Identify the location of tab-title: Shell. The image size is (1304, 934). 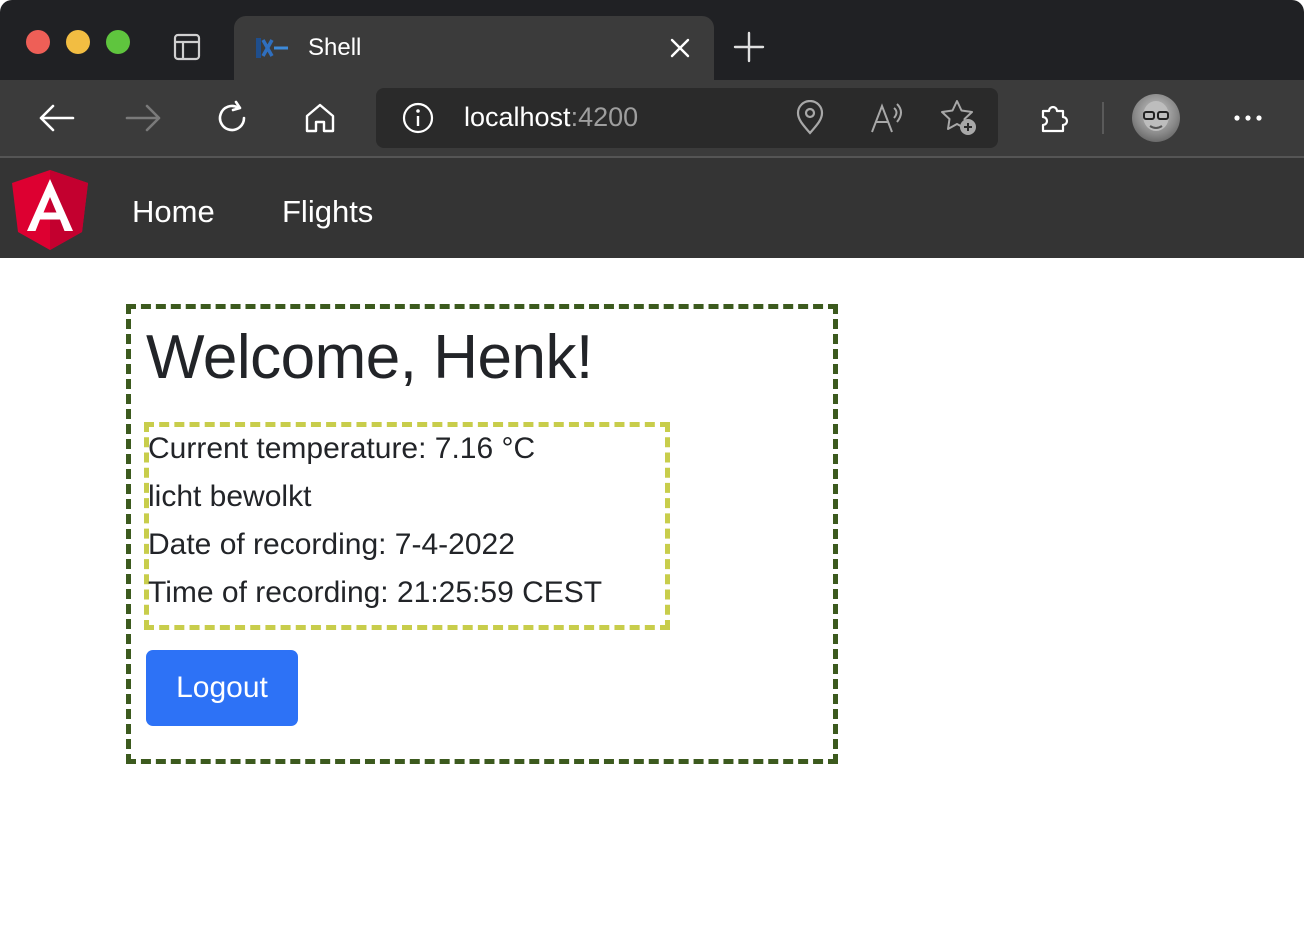
(335, 47).